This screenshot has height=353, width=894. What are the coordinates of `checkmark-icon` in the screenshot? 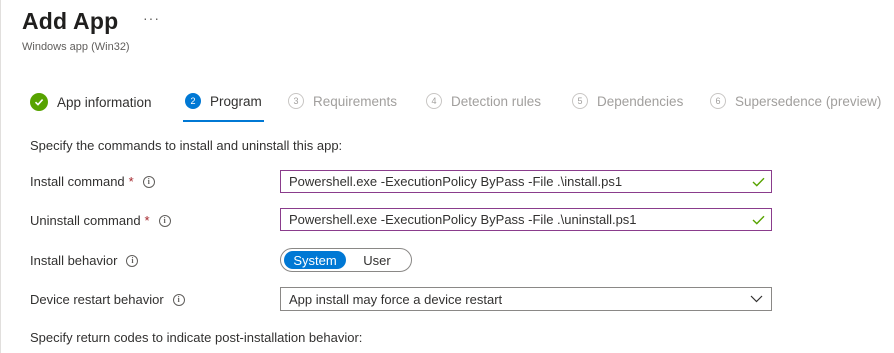 It's located at (39, 102).